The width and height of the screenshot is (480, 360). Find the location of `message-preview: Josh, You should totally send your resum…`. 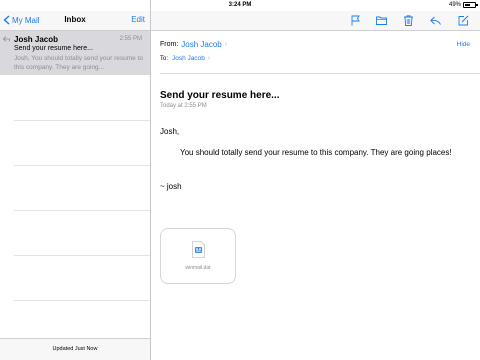

message-preview: Josh, You should totally send your resum… is located at coordinates (78, 63).